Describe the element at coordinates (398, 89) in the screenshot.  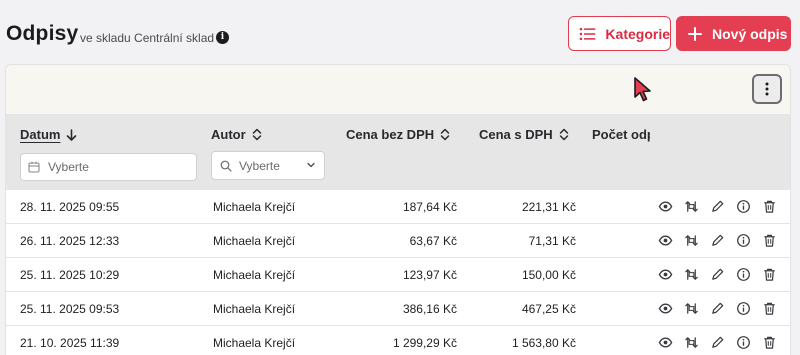
I see `table-toolbar` at that location.